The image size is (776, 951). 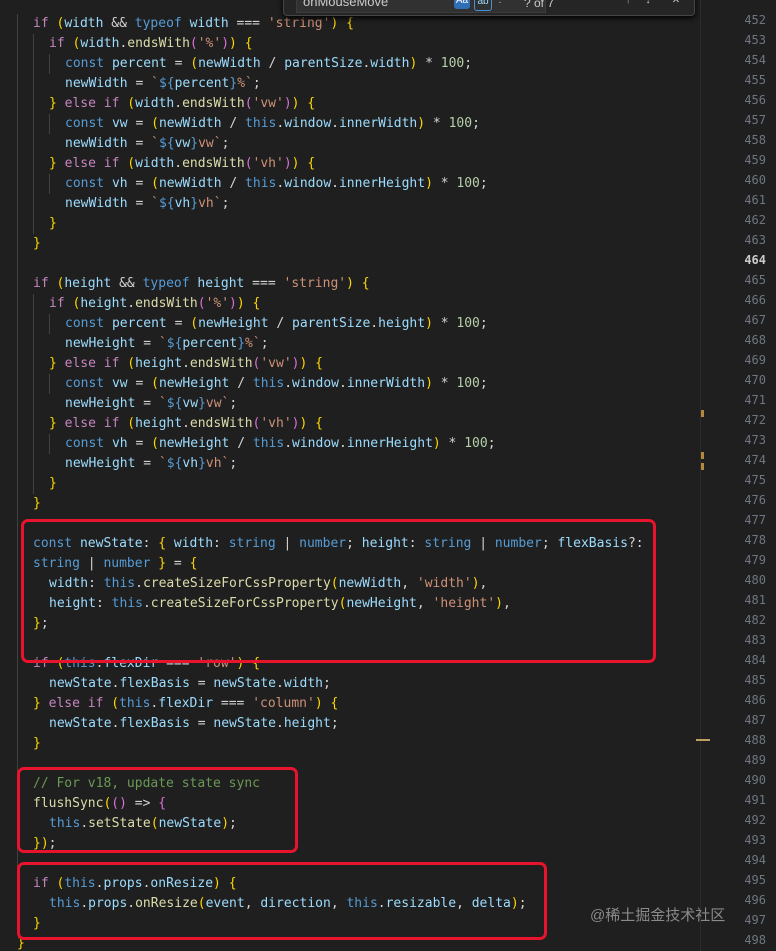 I want to click on line-number: 477, so click(x=755, y=520).